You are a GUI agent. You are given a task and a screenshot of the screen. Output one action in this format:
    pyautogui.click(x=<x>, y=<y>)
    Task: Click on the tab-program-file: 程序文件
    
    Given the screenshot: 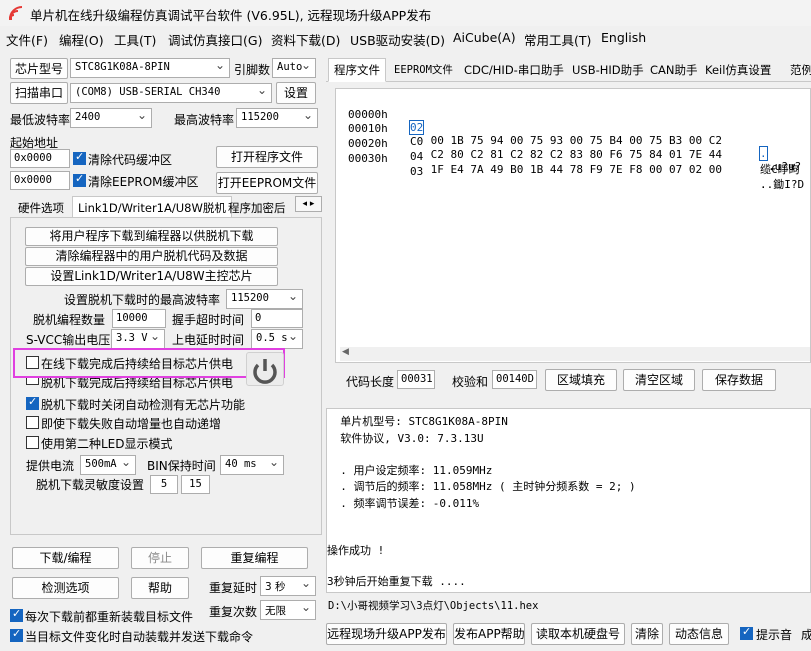 What is the action you would take?
    pyautogui.click(x=357, y=70)
    